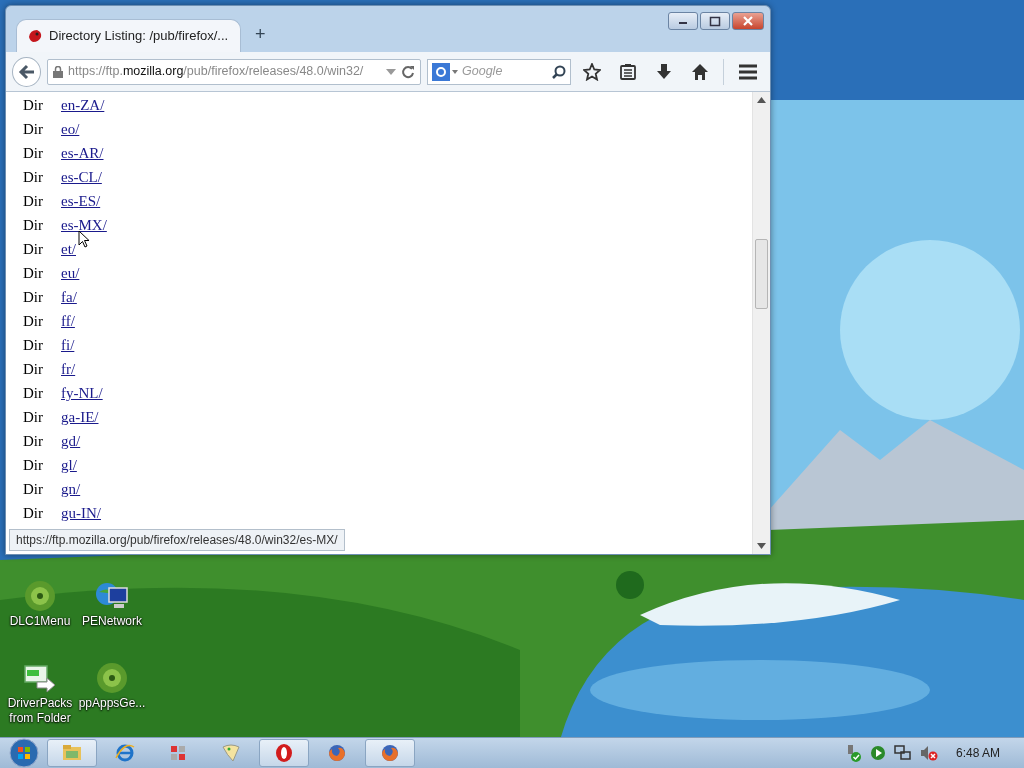 Image resolution: width=1024 pixels, height=768 pixels. I want to click on directory-link: es-MX/, so click(84, 225).